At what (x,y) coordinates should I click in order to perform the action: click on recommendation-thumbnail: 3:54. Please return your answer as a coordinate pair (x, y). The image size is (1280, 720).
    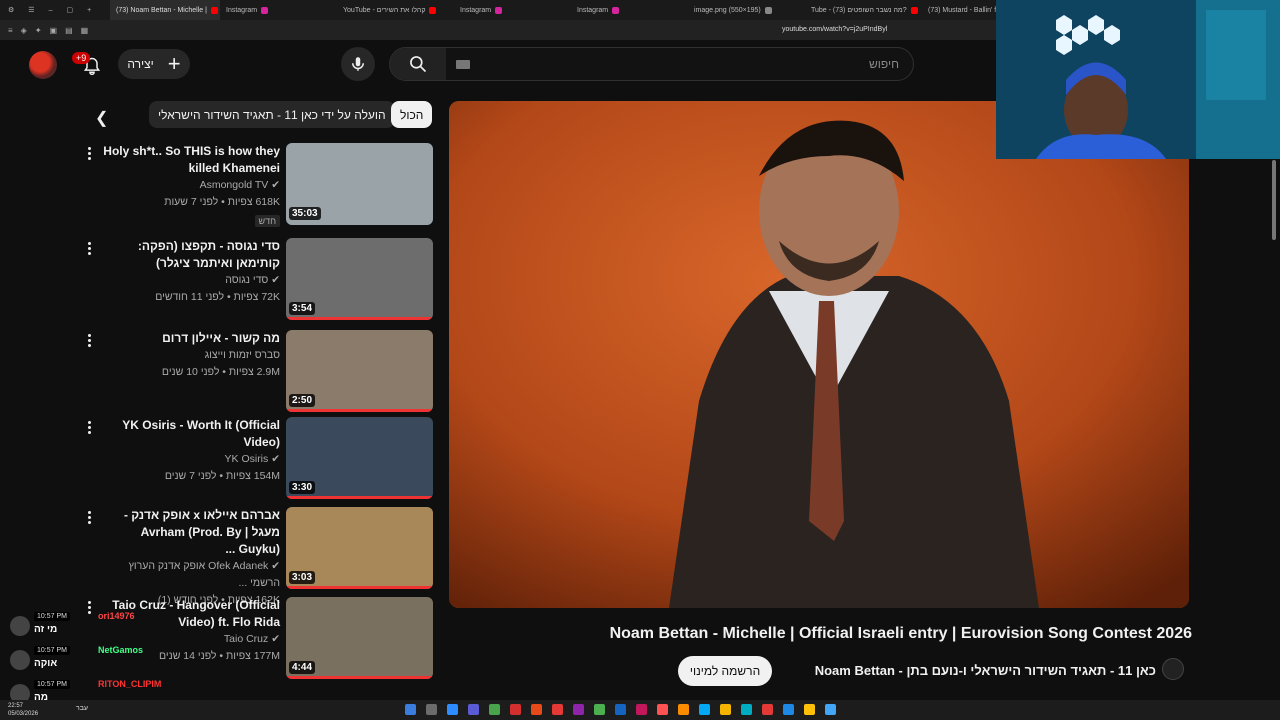
    Looking at the image, I should click on (359, 279).